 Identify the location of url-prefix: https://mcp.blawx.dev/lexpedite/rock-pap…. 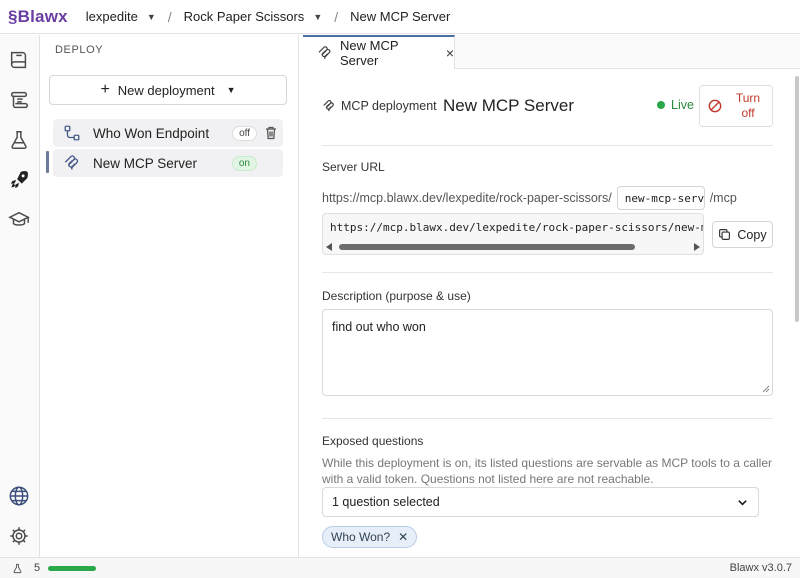
(467, 198).